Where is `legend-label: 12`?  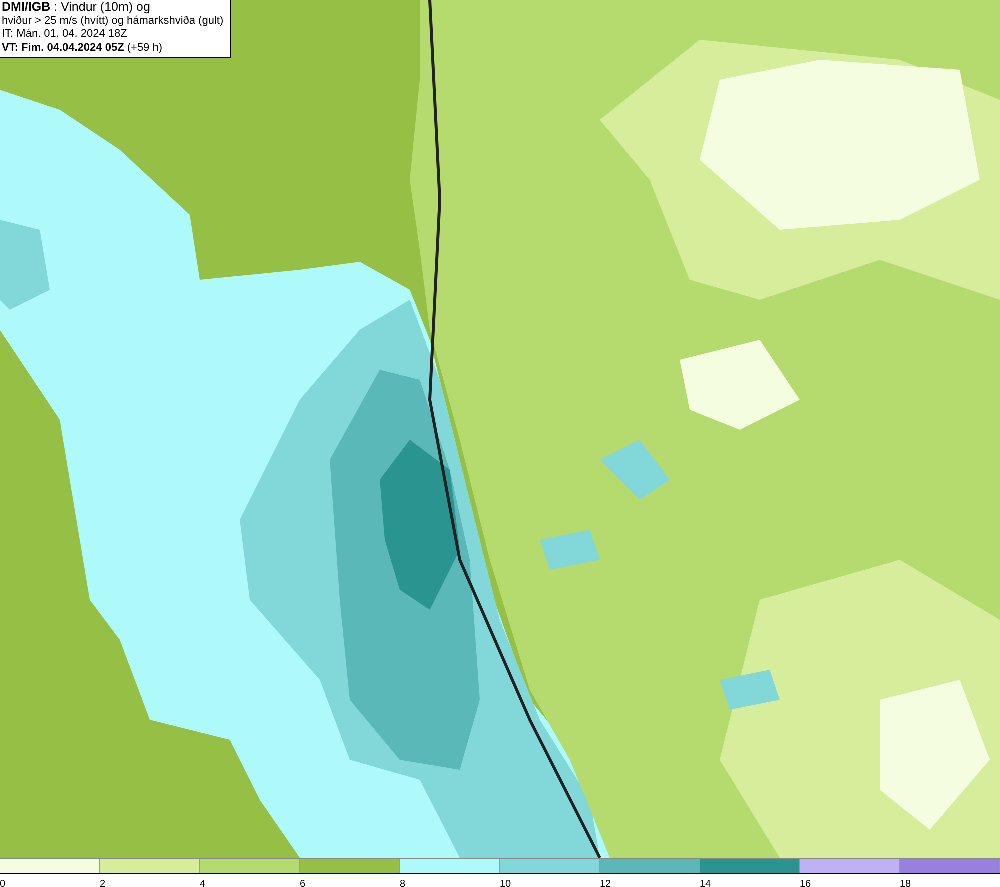 legend-label: 12 is located at coordinates (606, 883).